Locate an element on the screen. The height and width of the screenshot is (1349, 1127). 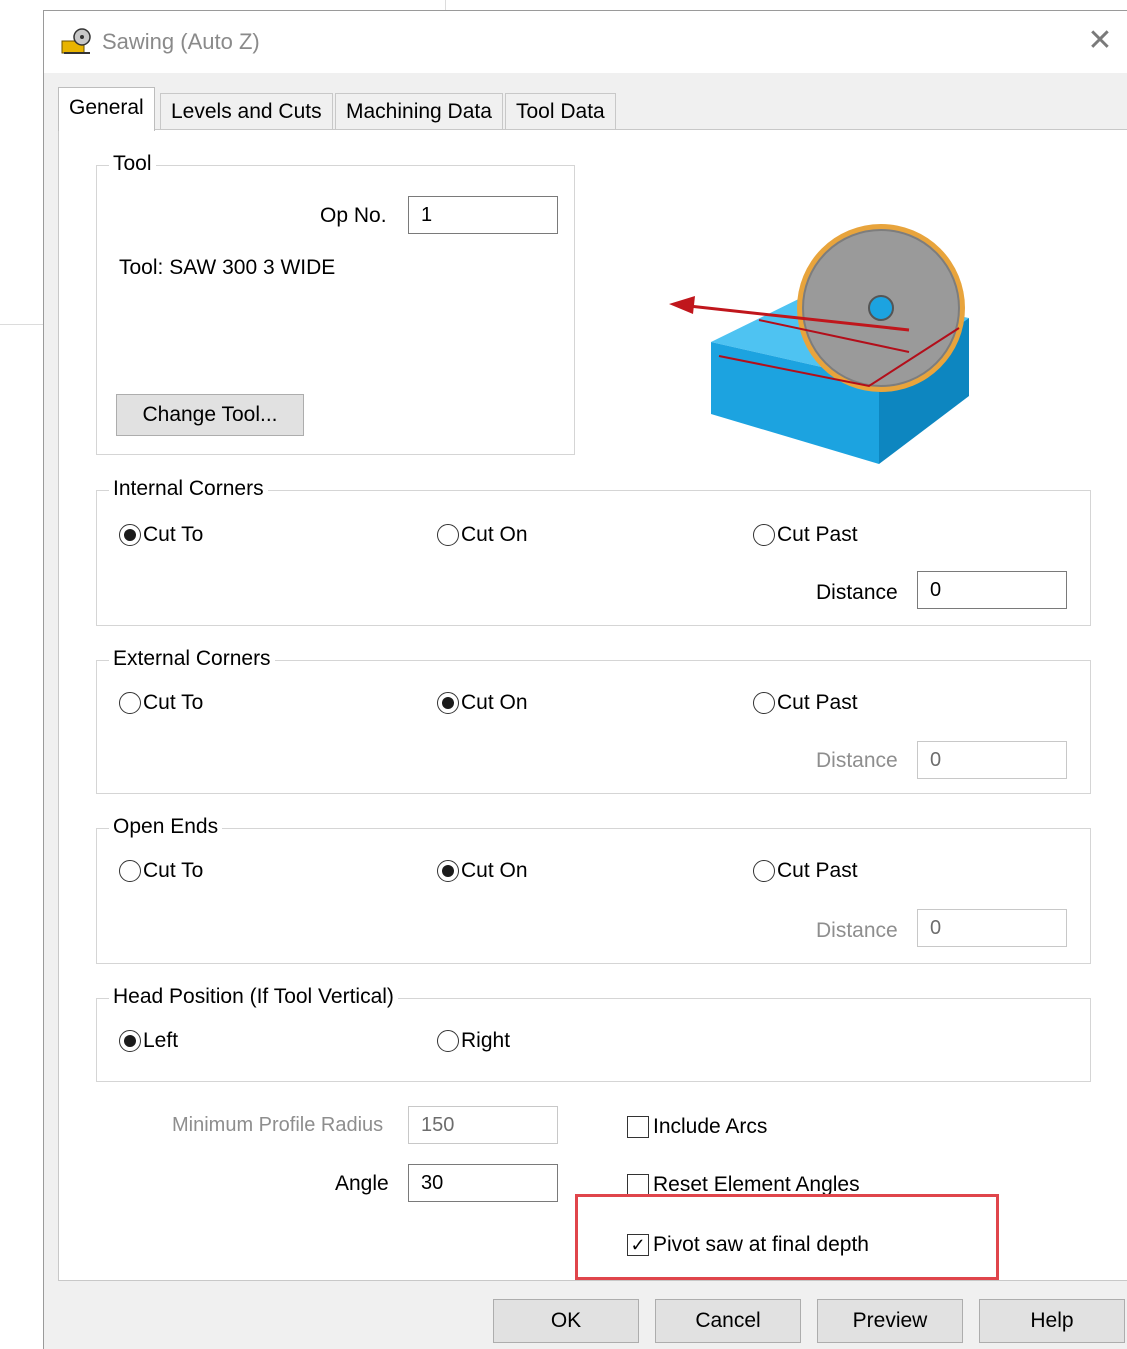
include-arcs-checkbox: Include Arcs is located at coordinates (697, 1127).